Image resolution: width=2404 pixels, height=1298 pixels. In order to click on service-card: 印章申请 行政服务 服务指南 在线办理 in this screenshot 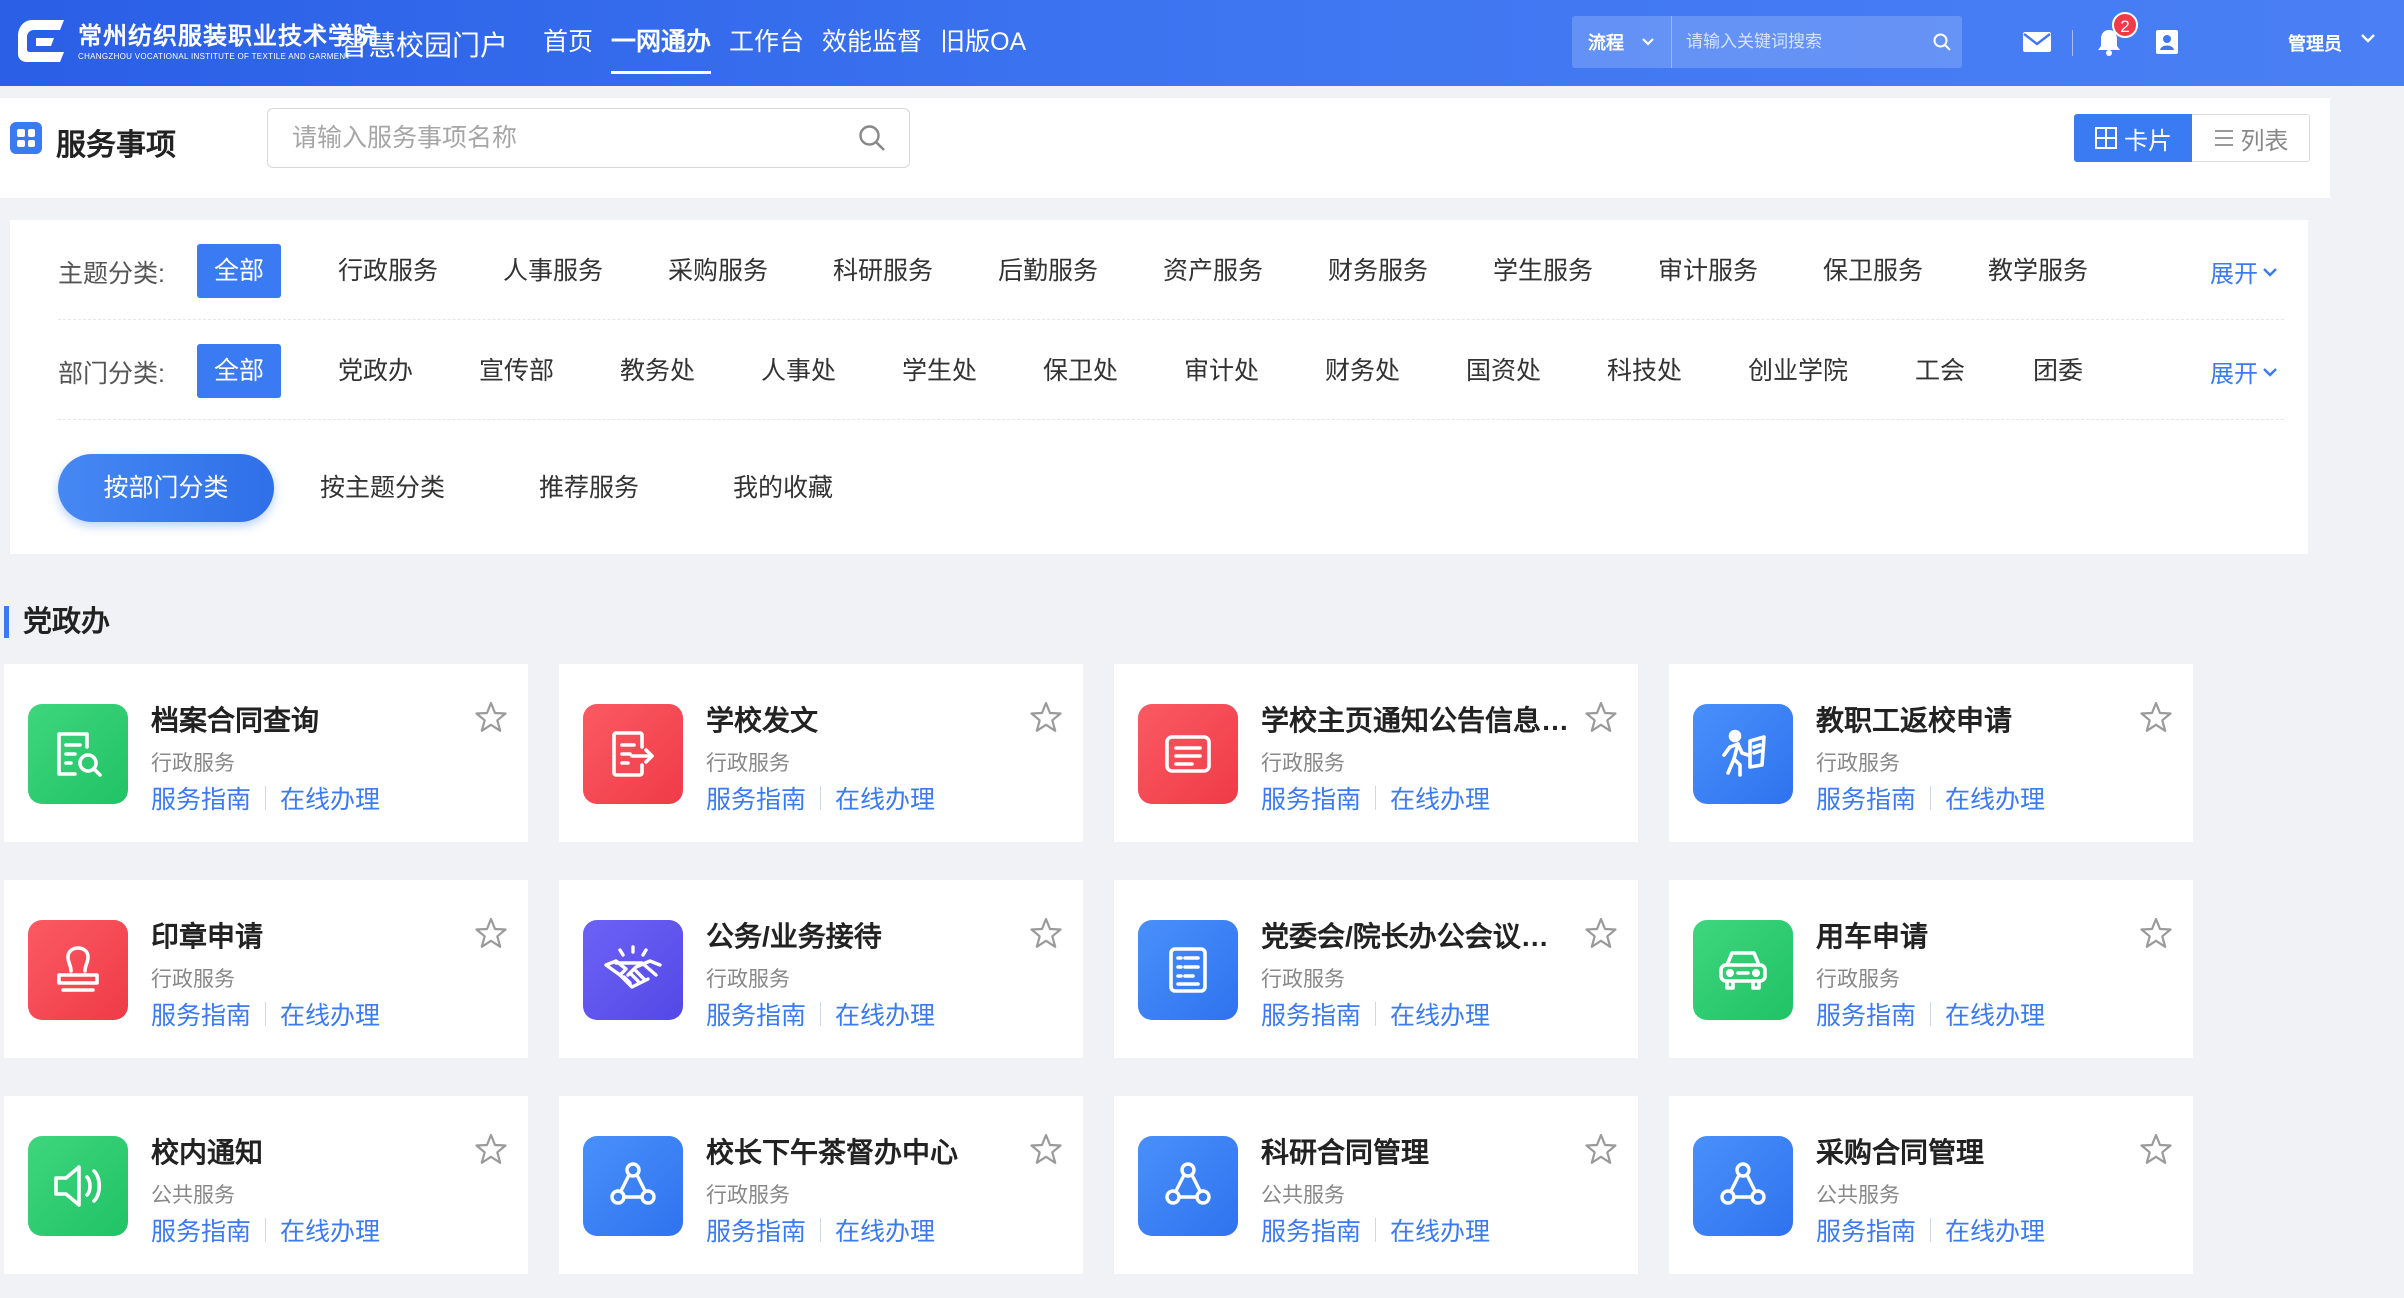, I will do `click(266, 969)`.